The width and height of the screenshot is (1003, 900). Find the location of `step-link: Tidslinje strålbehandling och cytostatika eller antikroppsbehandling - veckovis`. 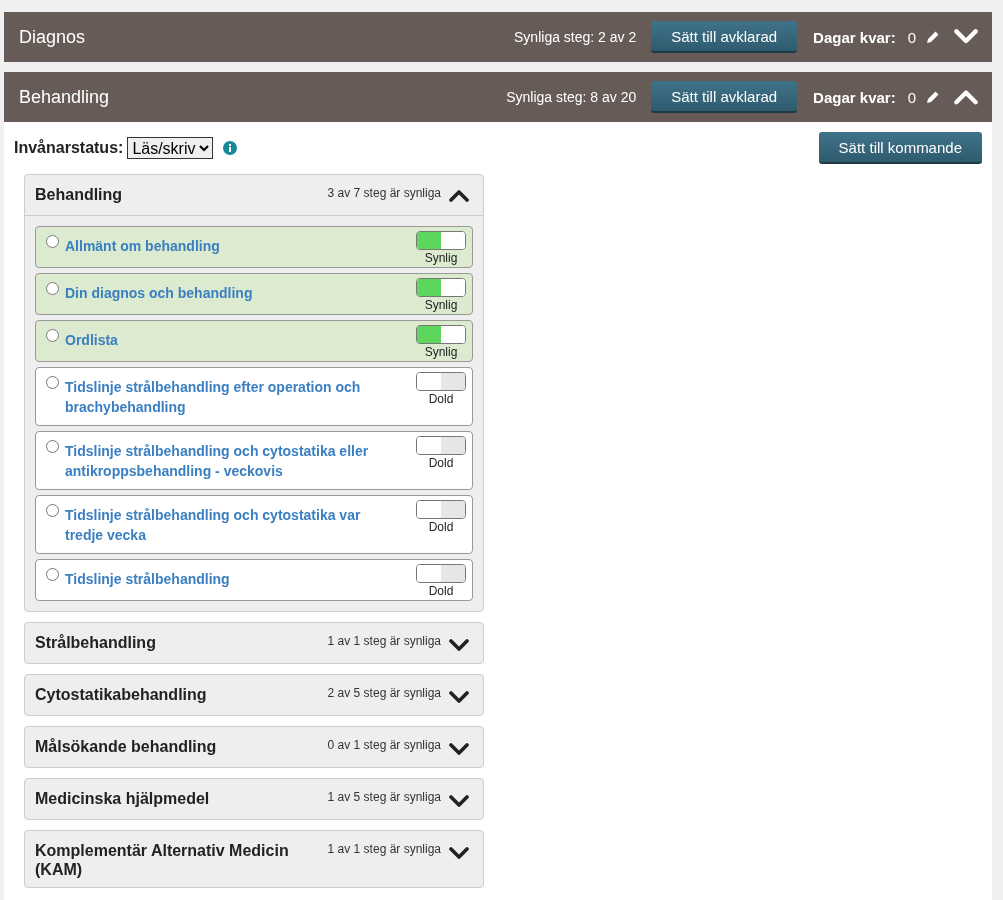

step-link: Tidslinje strålbehandling och cytostatika eller antikroppsbehandling - veckovis is located at coordinates (240, 461).